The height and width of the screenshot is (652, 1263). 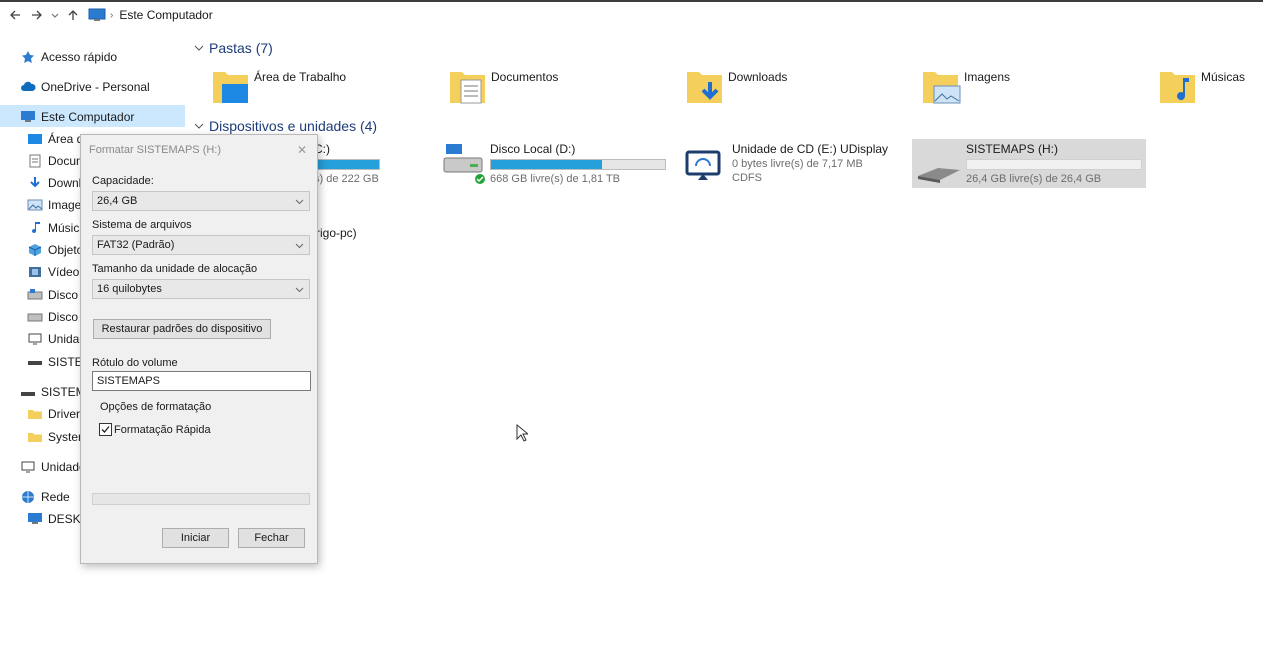 I want to click on download-arrow-icon, so click(x=35, y=182).